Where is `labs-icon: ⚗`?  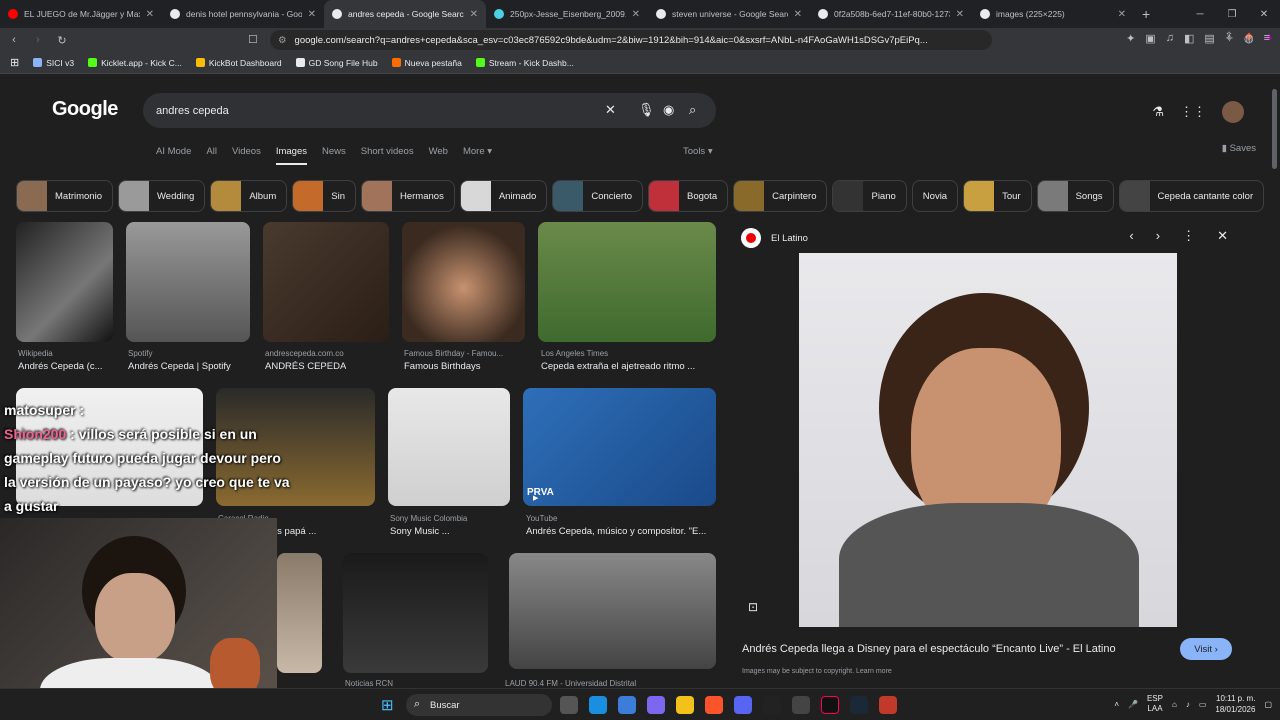
labs-icon: ⚗ is located at coordinates (1158, 112).